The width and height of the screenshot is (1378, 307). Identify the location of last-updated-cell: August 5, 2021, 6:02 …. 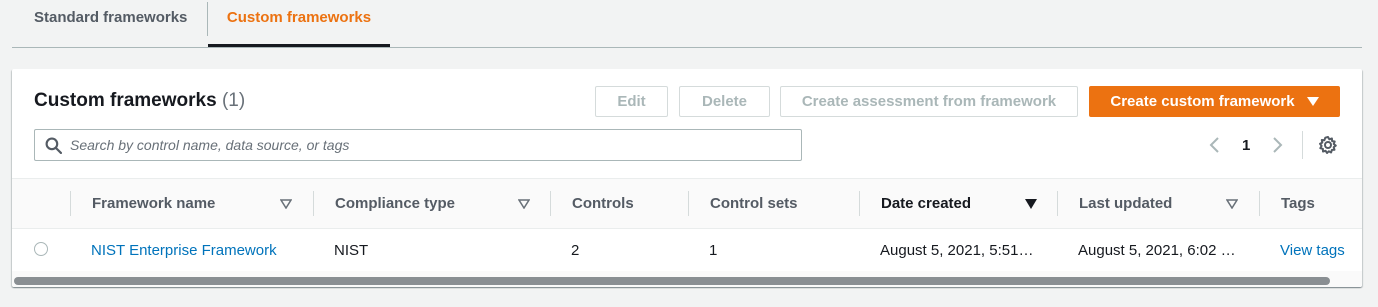
(1157, 250).